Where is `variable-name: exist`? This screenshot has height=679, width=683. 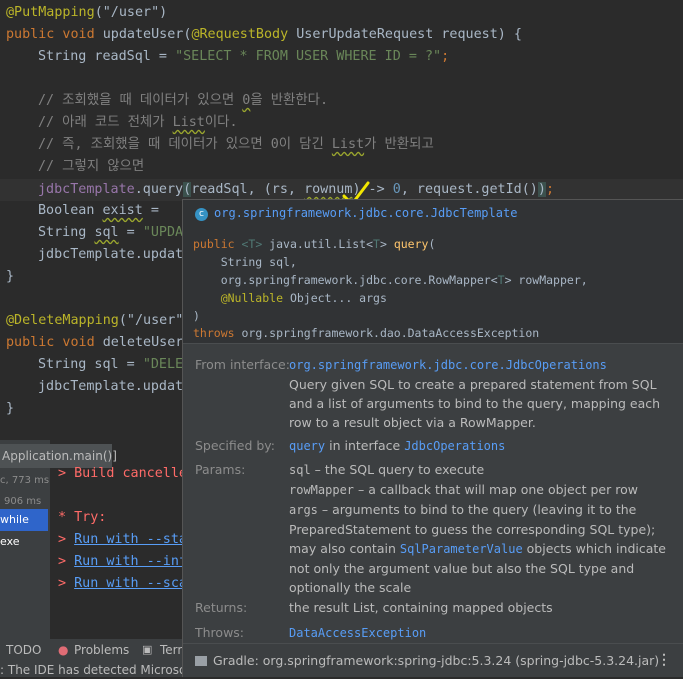 variable-name: exist is located at coordinates (122, 210).